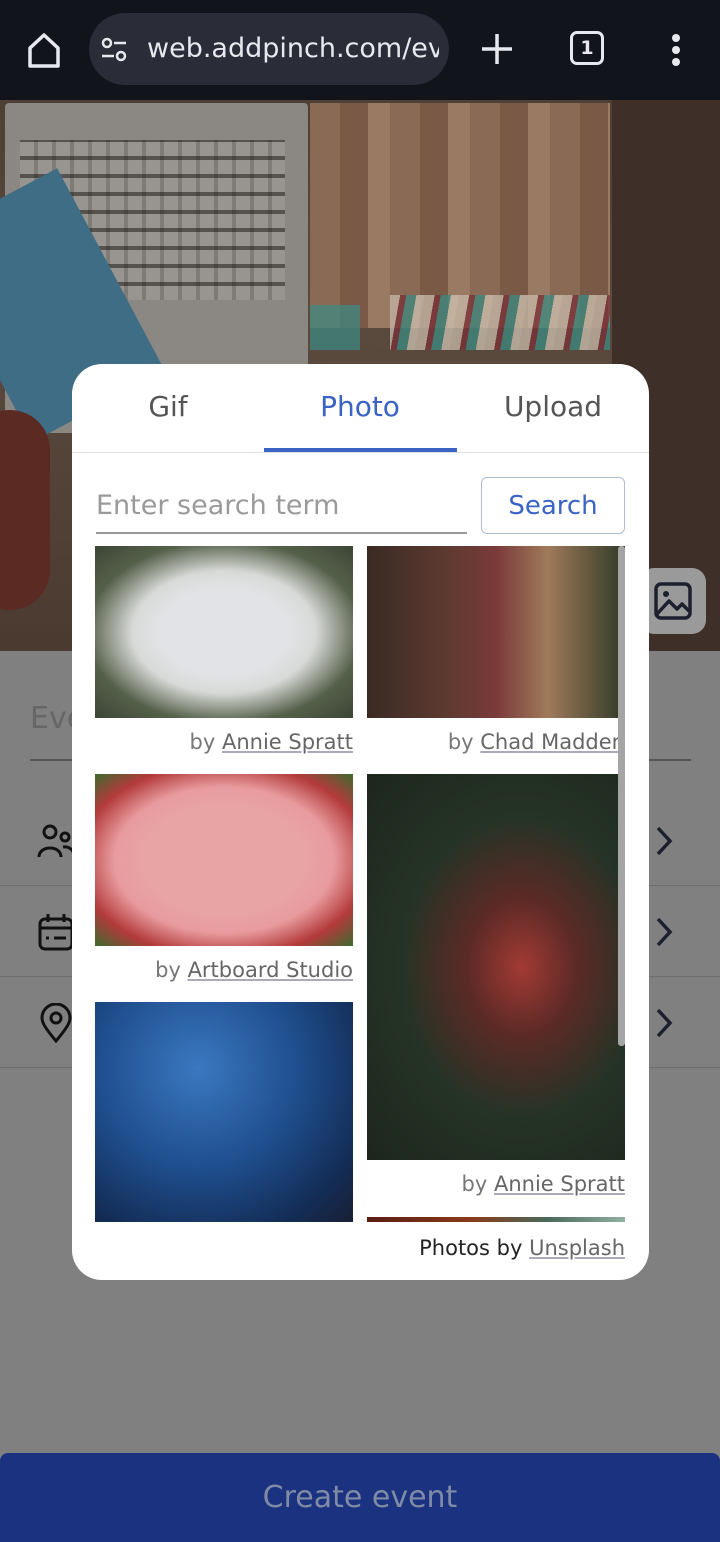 The height and width of the screenshot is (1542, 720). I want to click on tab-upload: Upload, so click(553, 408).